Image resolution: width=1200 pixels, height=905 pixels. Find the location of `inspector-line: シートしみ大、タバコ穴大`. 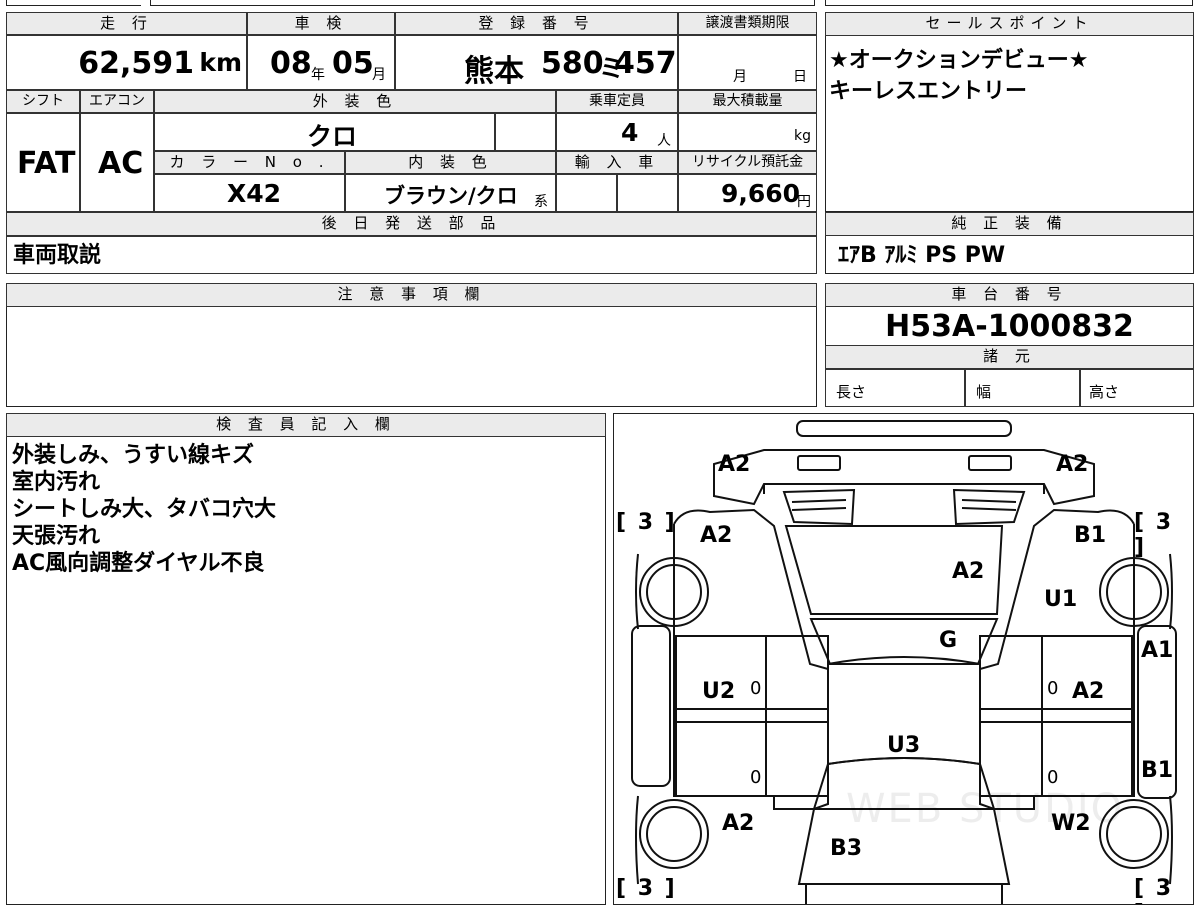

inspector-line: シートしみ大、タバコ穴大 is located at coordinates (144, 509).